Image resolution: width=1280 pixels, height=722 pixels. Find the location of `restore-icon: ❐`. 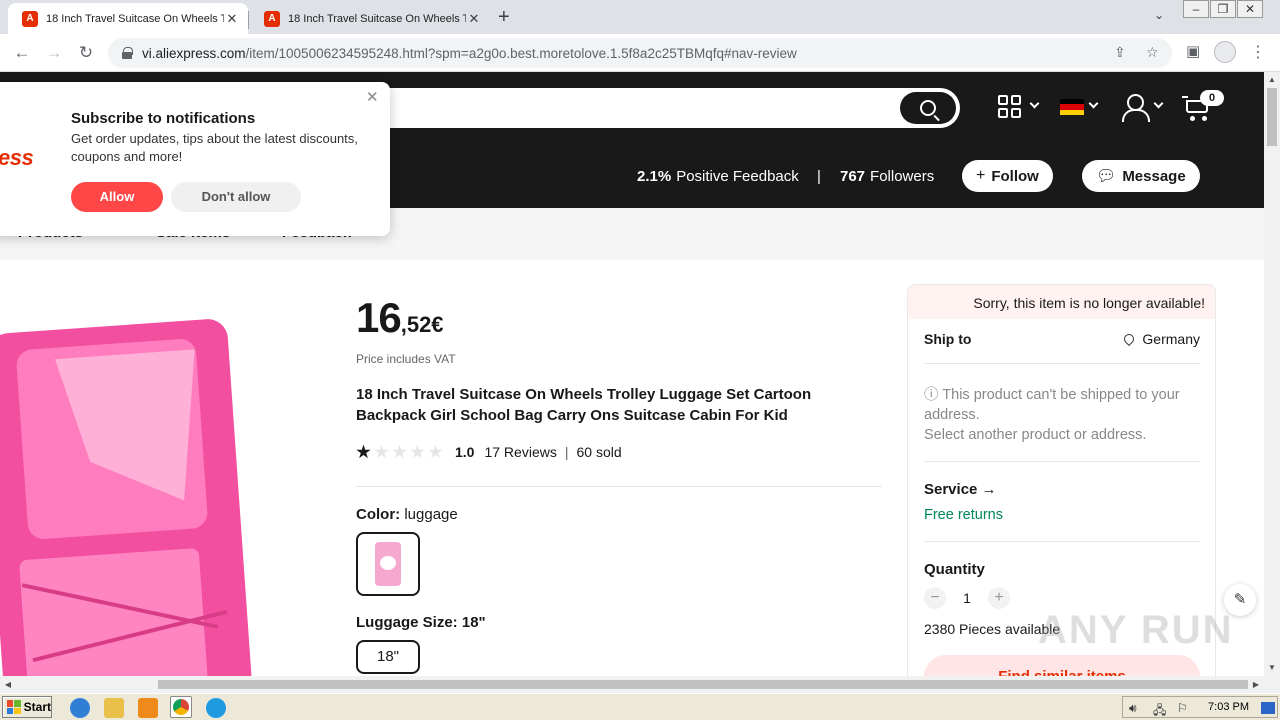

restore-icon: ❐ is located at coordinates (1223, 9).